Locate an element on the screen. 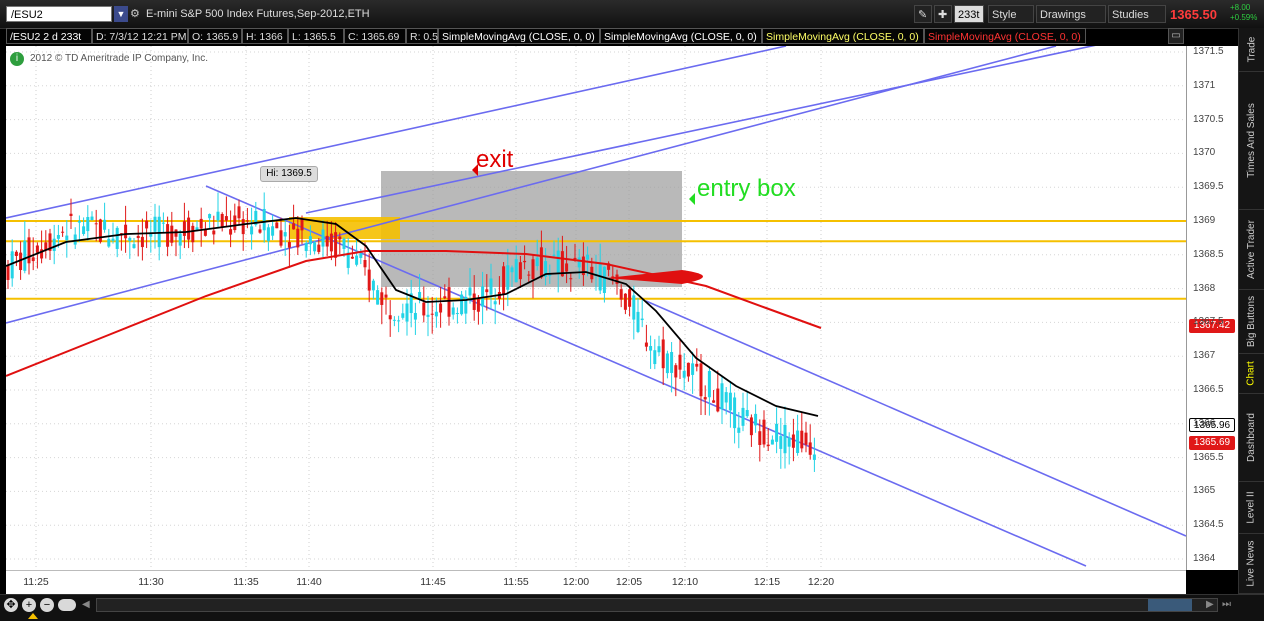  aggregation-button: 233t is located at coordinates (969, 14).